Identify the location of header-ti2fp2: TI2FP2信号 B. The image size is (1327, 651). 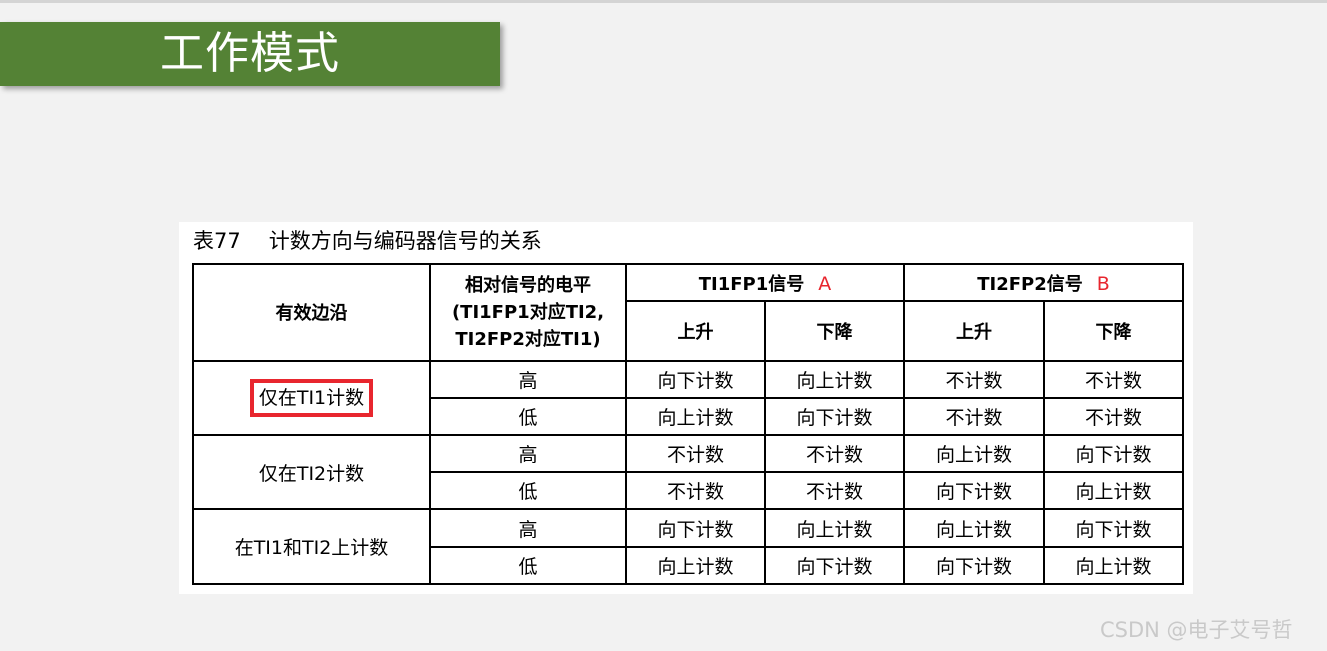
(1044, 282).